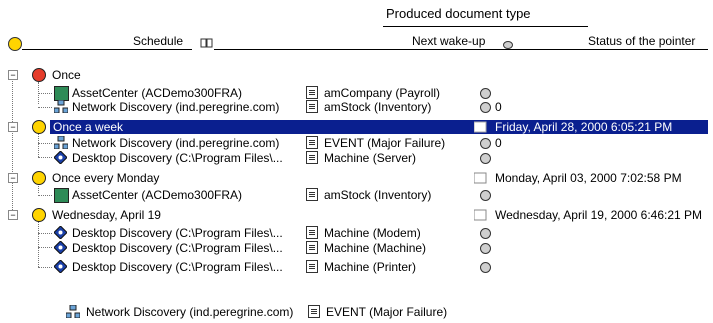 Image resolution: width=713 pixels, height=323 pixels. Describe the element at coordinates (385, 143) in the screenshot. I see `list-item-doc: EVENT (Major Failure)` at that location.